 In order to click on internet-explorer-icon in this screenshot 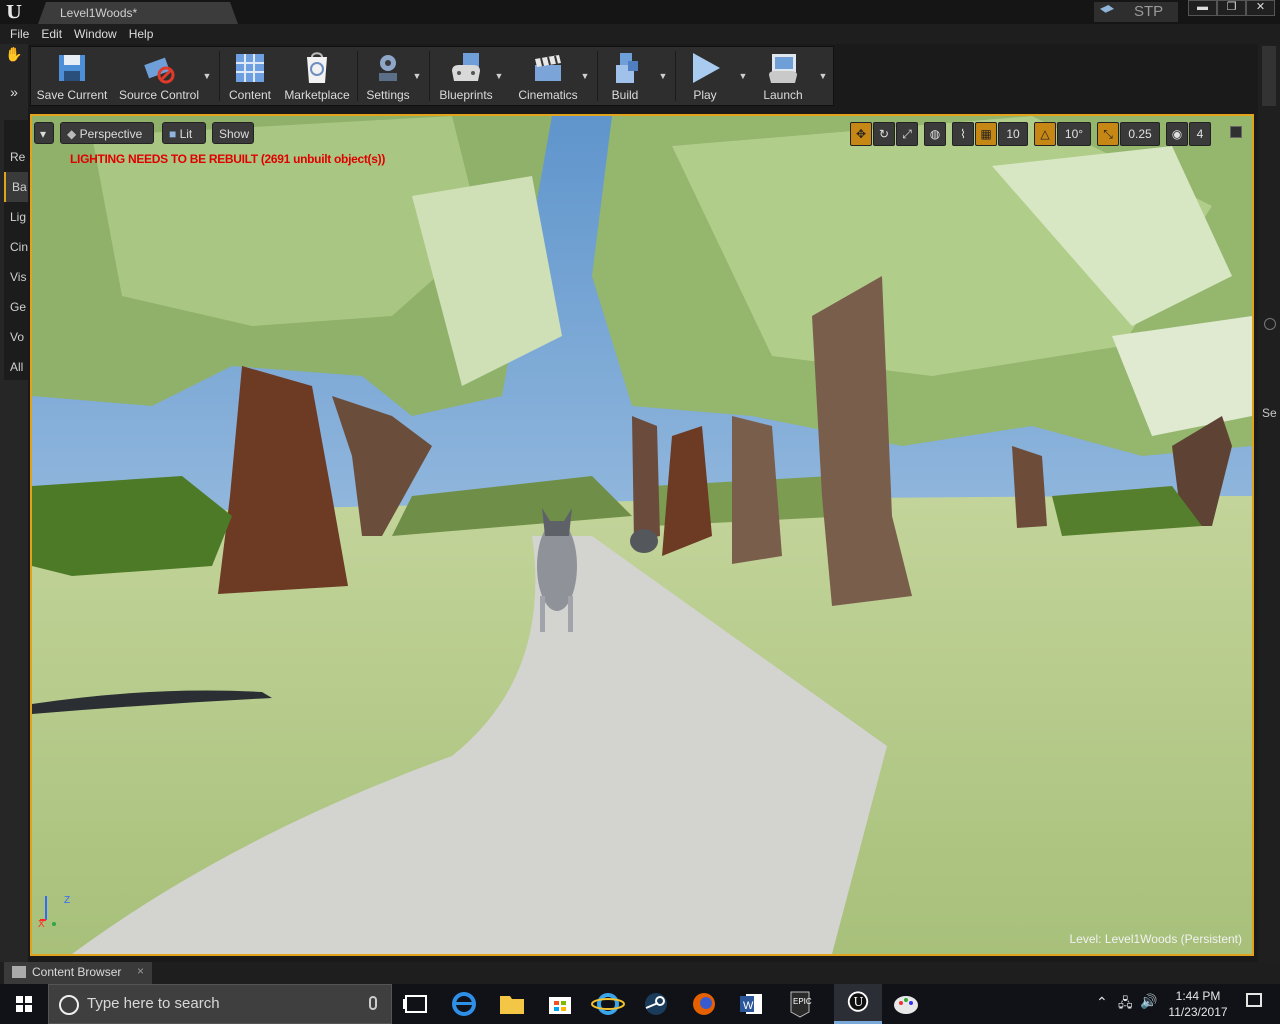, I will do `click(608, 1004)`.